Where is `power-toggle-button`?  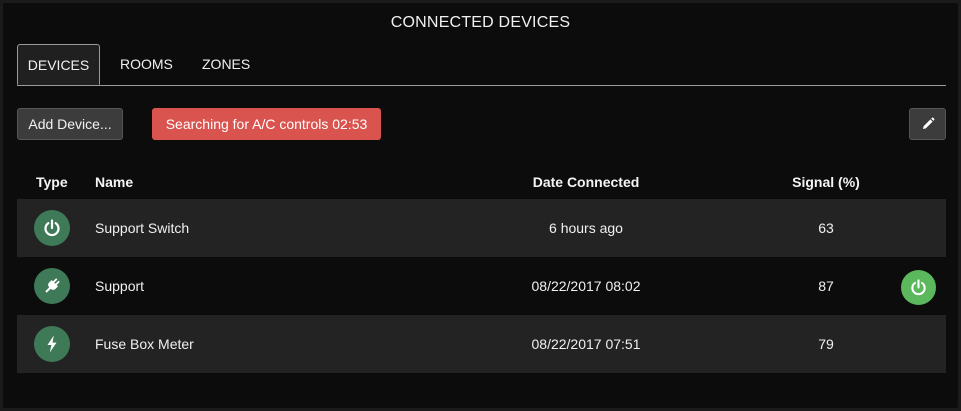 power-toggle-button is located at coordinates (918, 287).